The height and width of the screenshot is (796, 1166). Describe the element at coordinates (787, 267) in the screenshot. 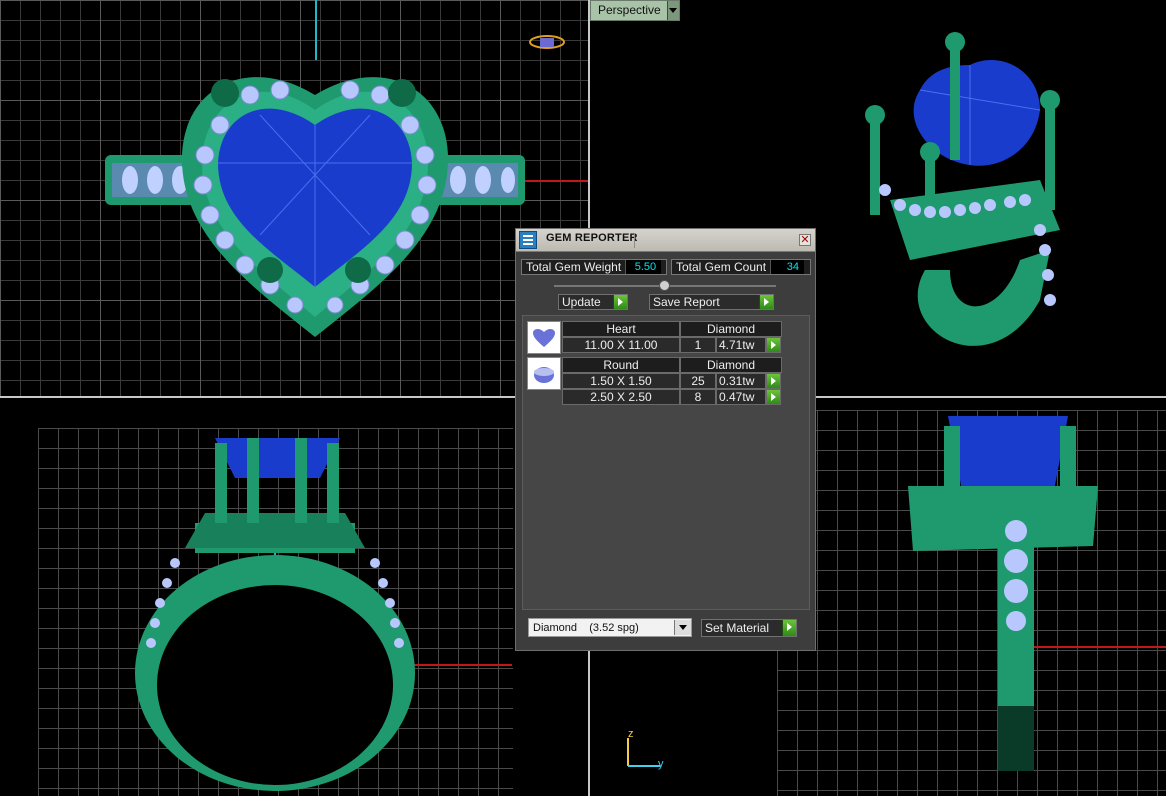

I see `total-gem-count-value: 34` at that location.